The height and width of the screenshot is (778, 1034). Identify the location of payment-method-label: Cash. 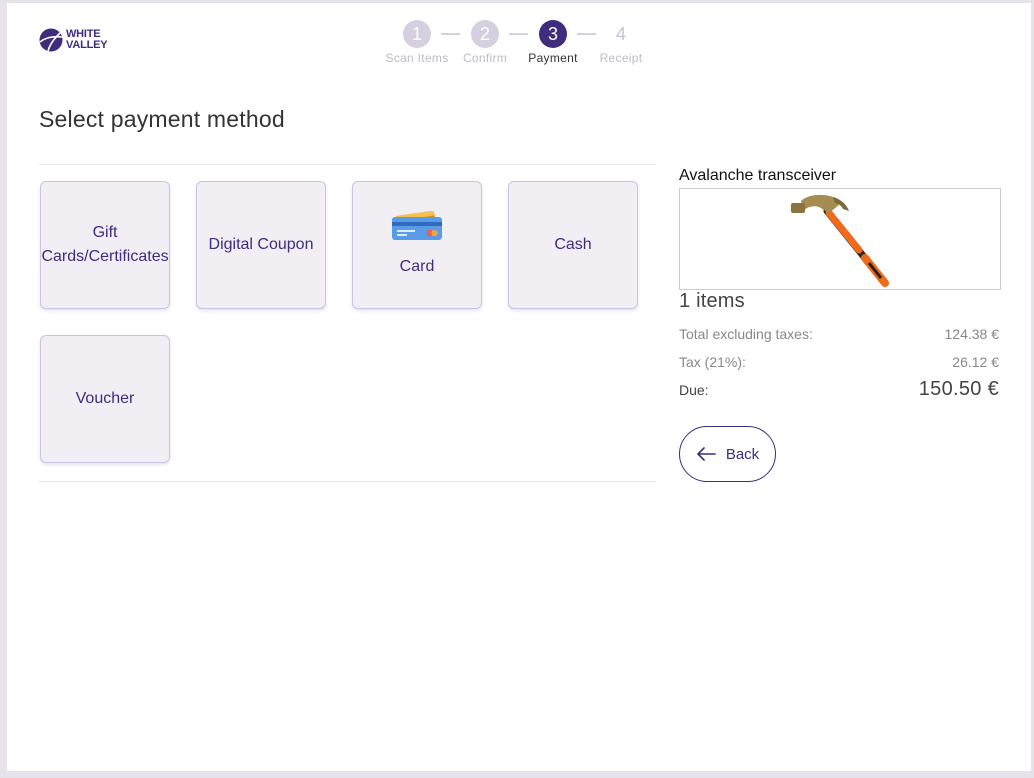
(573, 244).